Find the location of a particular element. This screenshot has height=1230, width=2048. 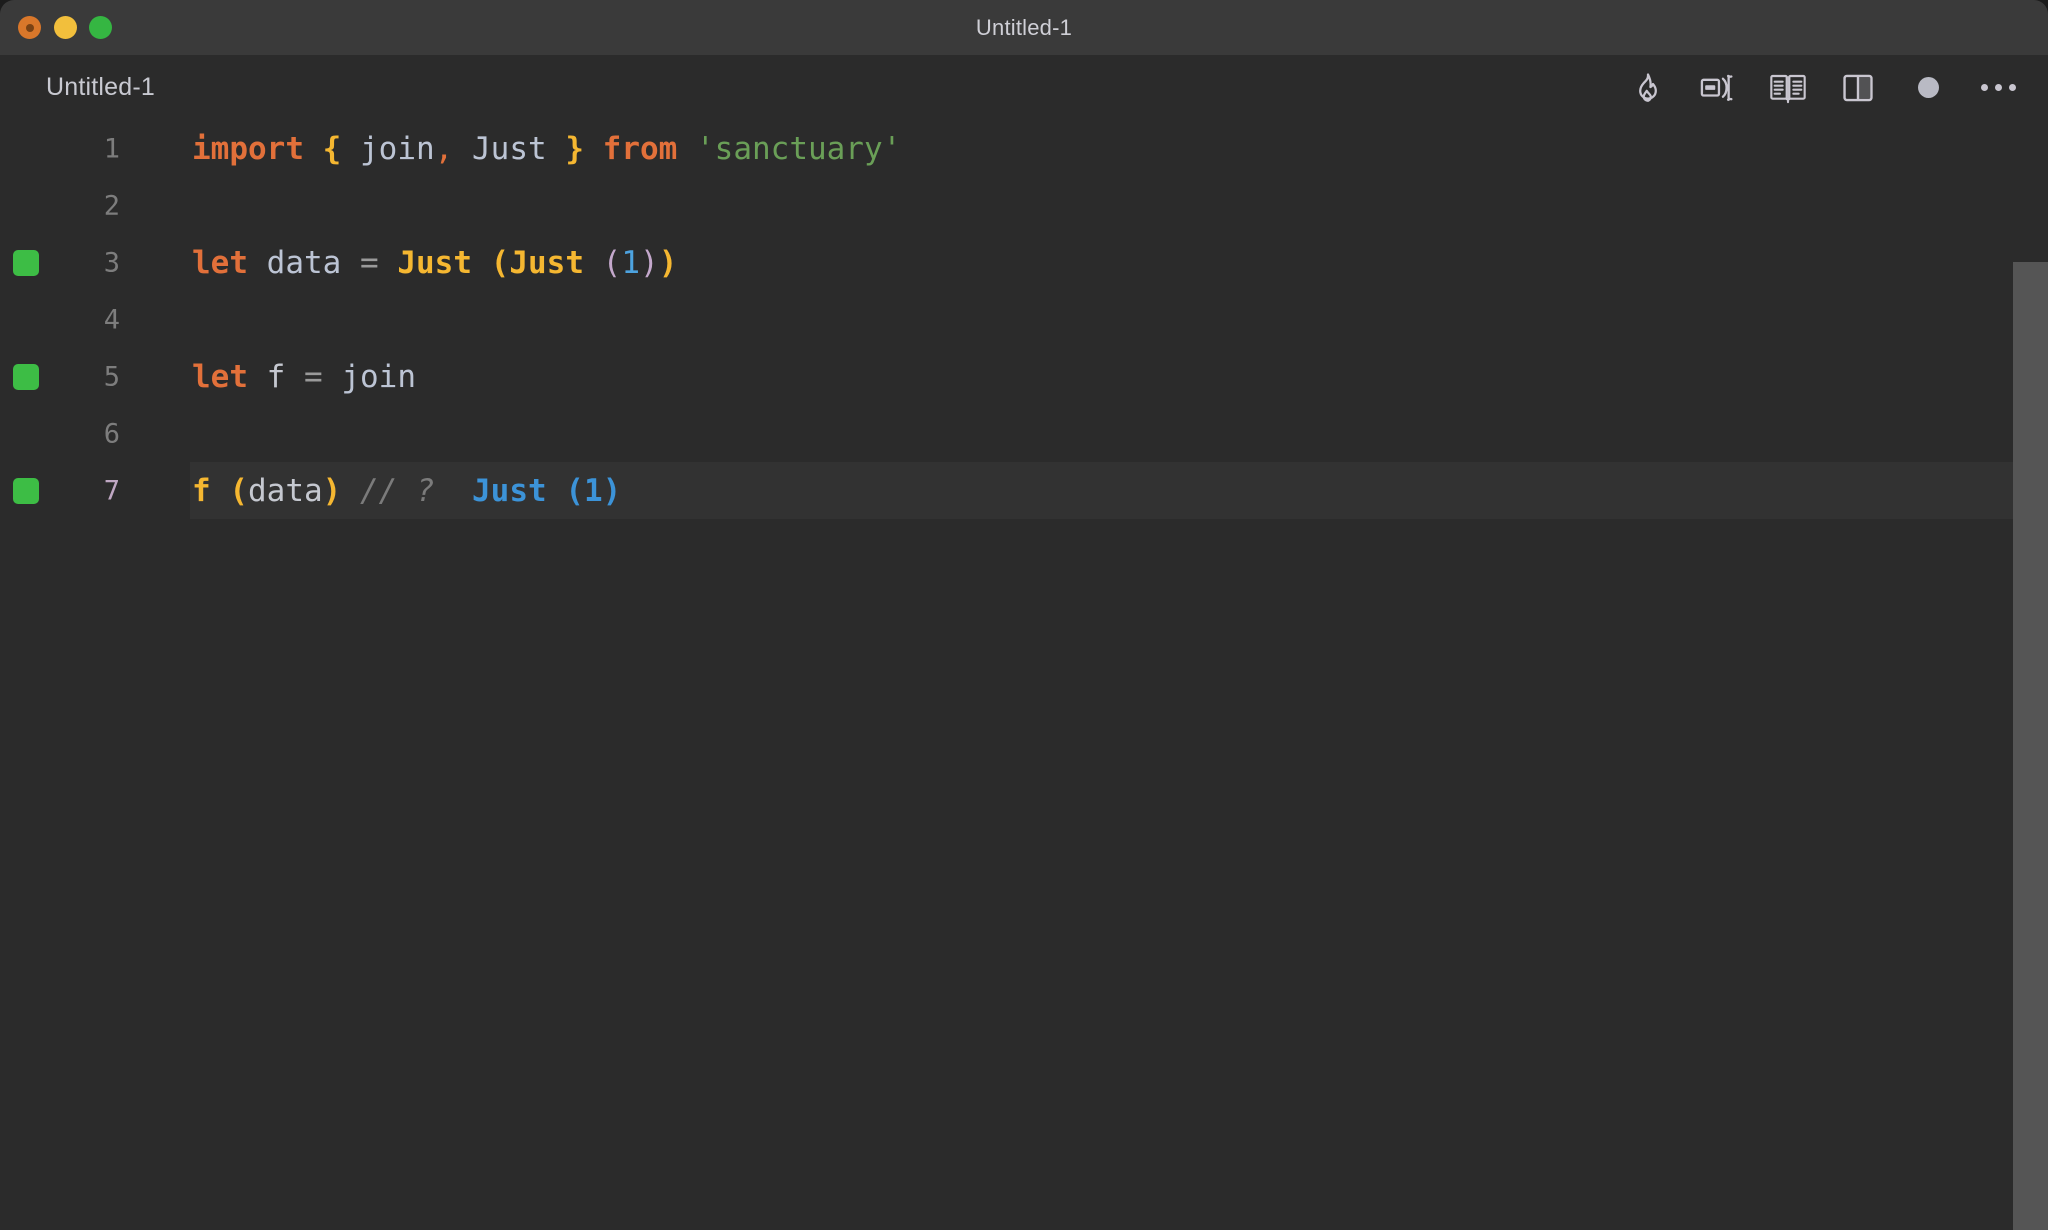

traffic-lights is located at coordinates (65, 27).